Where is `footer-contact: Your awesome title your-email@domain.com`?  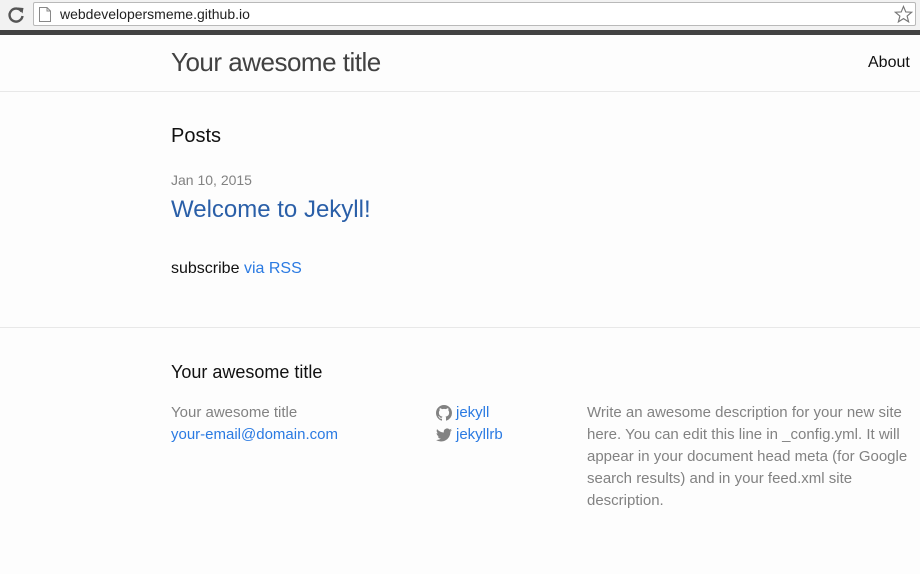 footer-contact: Your awesome title your-email@domain.com is located at coordinates (254, 424).